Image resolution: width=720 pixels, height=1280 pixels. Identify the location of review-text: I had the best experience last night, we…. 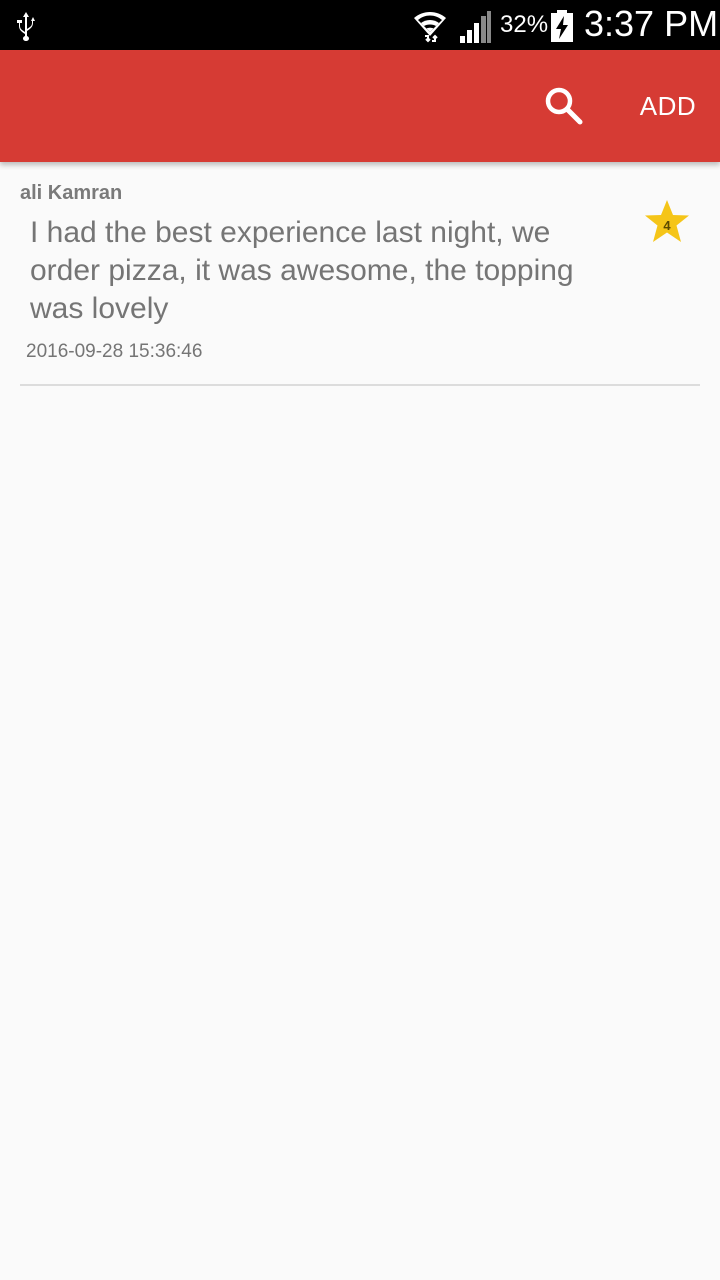
(302, 270).